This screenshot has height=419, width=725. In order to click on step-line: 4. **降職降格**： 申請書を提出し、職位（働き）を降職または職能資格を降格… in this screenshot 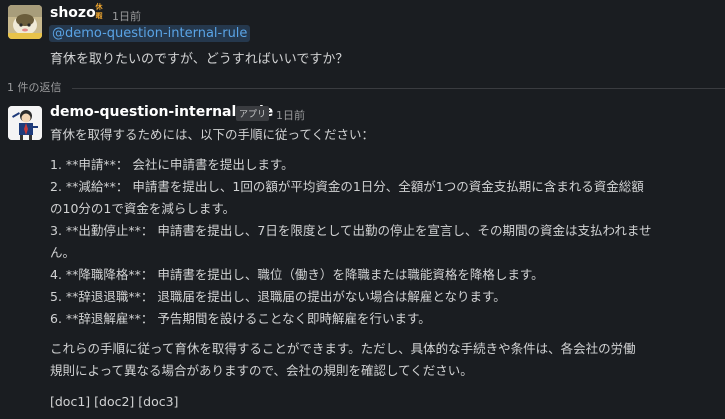, I will do `click(297, 274)`.